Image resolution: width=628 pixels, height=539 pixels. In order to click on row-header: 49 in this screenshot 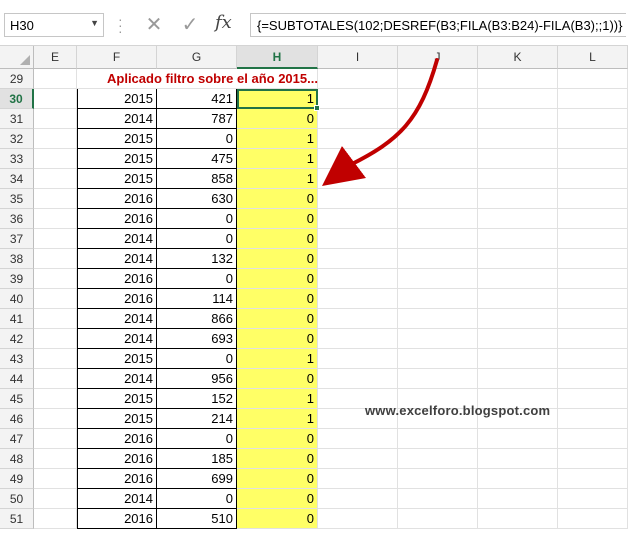, I will do `click(17, 479)`.